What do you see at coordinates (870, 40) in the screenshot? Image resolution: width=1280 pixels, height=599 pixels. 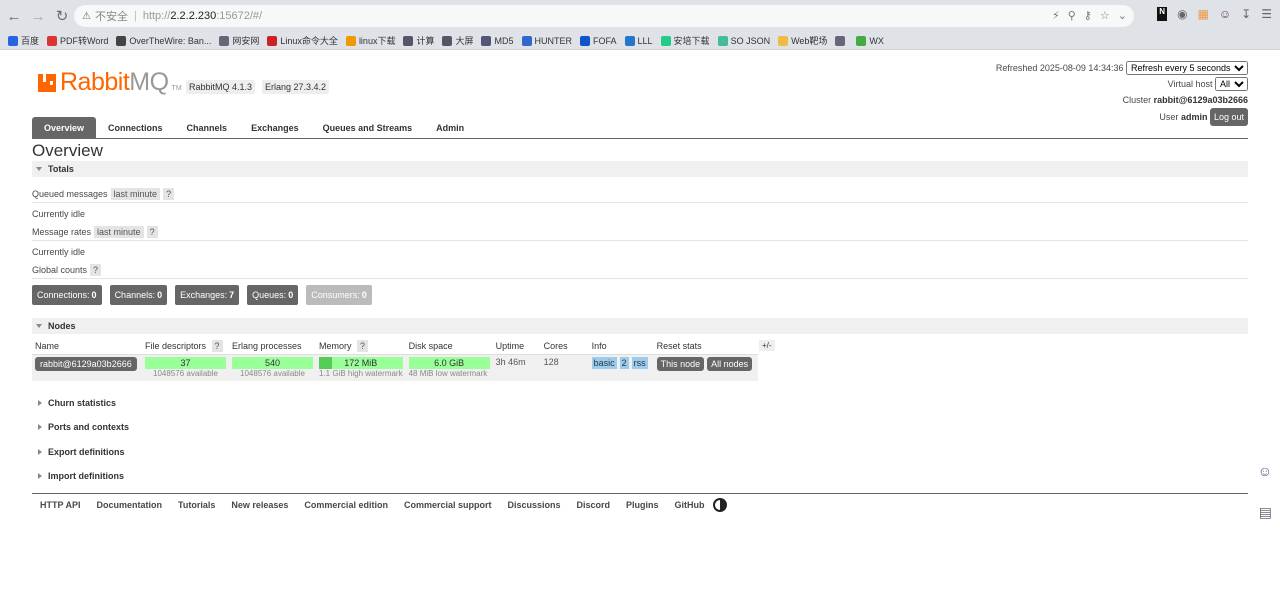 I see `bookmark-item: WX` at bounding box center [870, 40].